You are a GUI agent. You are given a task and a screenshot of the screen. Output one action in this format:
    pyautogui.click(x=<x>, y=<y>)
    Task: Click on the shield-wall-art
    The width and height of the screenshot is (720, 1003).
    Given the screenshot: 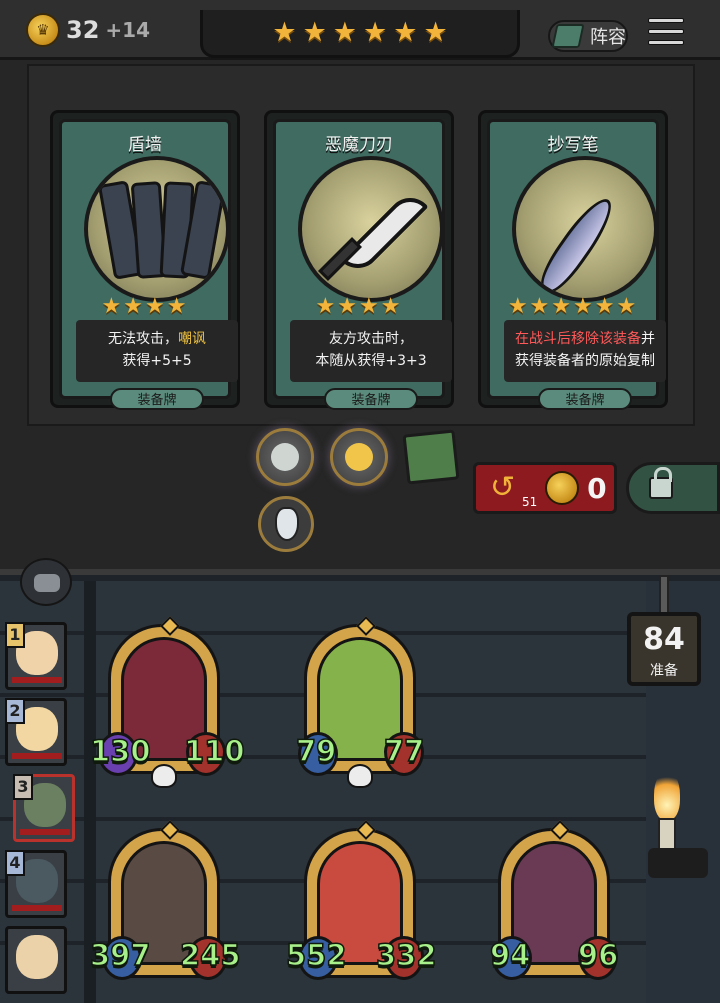 What is the action you would take?
    pyautogui.click(x=157, y=229)
    